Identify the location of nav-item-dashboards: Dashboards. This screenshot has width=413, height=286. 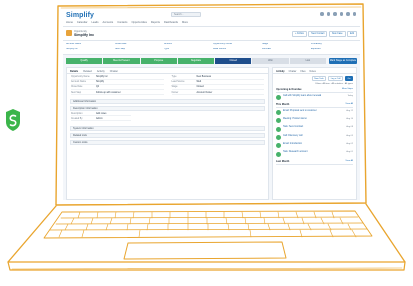
(171, 22).